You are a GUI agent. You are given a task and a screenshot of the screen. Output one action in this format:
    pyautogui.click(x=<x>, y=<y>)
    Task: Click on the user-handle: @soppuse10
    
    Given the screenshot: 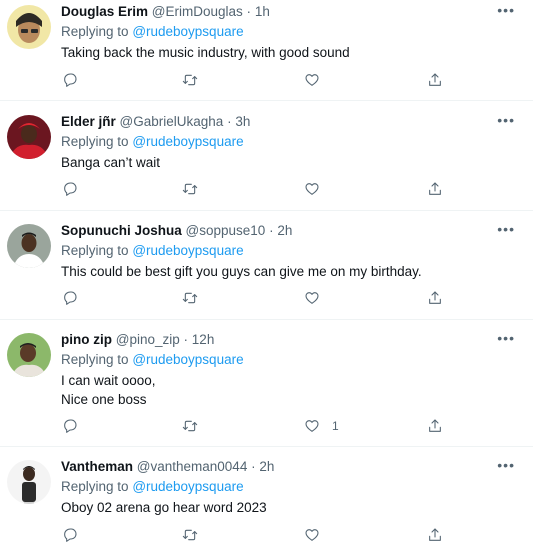 What is the action you would take?
    pyautogui.click(x=226, y=230)
    